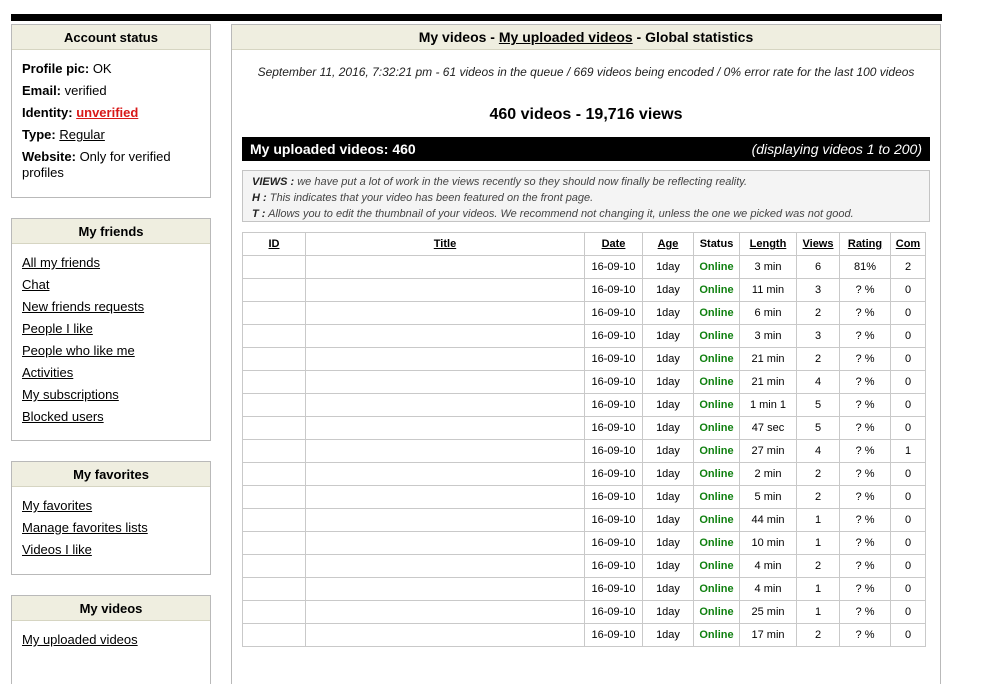 The height and width of the screenshot is (684, 990). I want to click on table-row: 16-09-10 1day Online 21 min 4? % 0, so click(584, 382).